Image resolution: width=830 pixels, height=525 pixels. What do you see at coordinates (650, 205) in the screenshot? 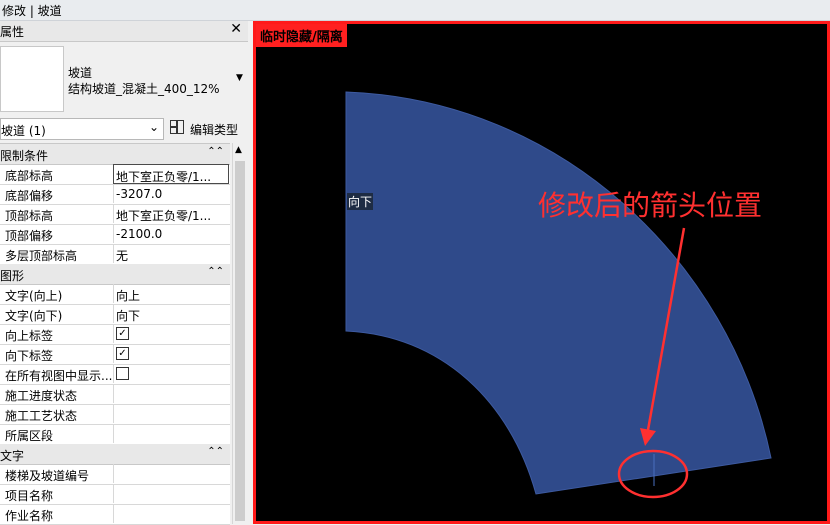
I see `annotation-text: 修改后的箭头位置` at bounding box center [650, 205].